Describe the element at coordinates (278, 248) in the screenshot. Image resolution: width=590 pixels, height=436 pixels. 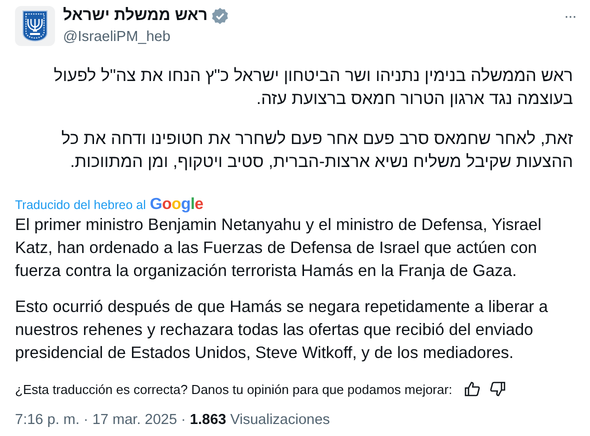
I see `post-text: El primer ministro Benjamin Netanyahu y el ministro de Defensa, Yisrael Katz, han ordenado a las Fuerzas de Defensa de Israel que actúen con fuerza contra la organización terrorista Hamás en la Franja de Gaza.` at that location.